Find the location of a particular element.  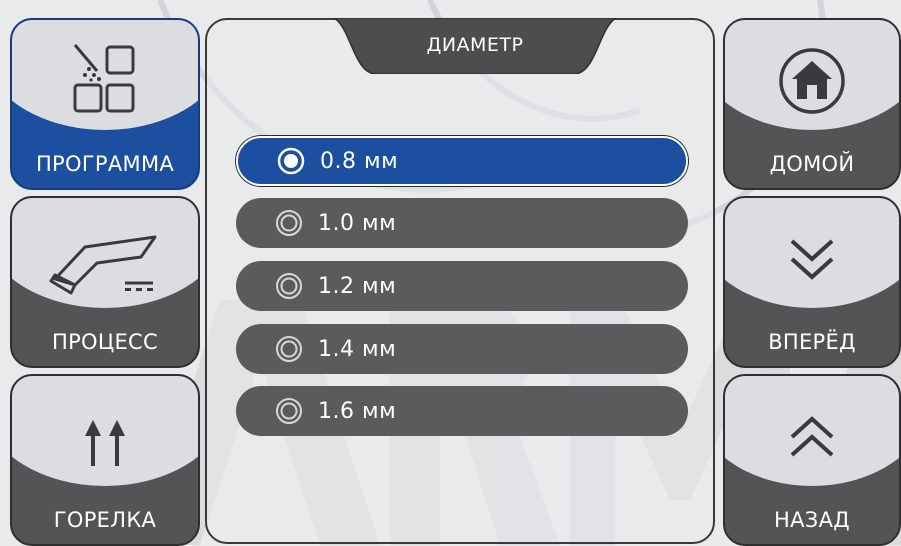

panel-title-tab: ДИАМЕТР is located at coordinates (475, 46).